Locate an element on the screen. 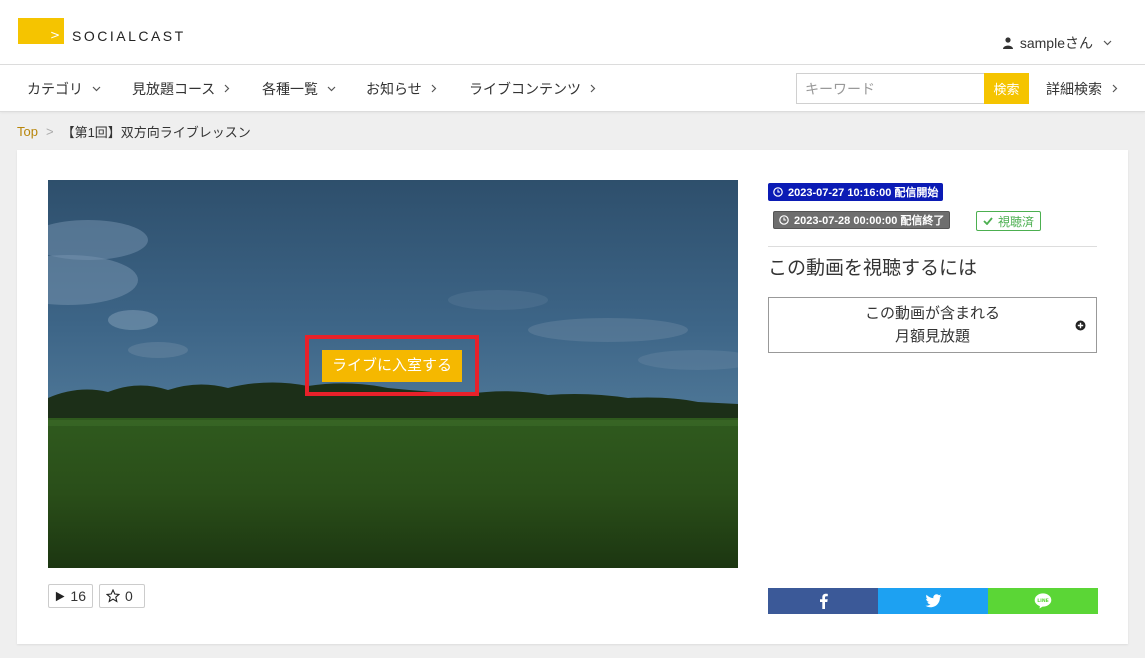 The width and height of the screenshot is (1145, 658). start-date-badge: 2023-07-27 10:16:00 配信開始 is located at coordinates (856, 192).